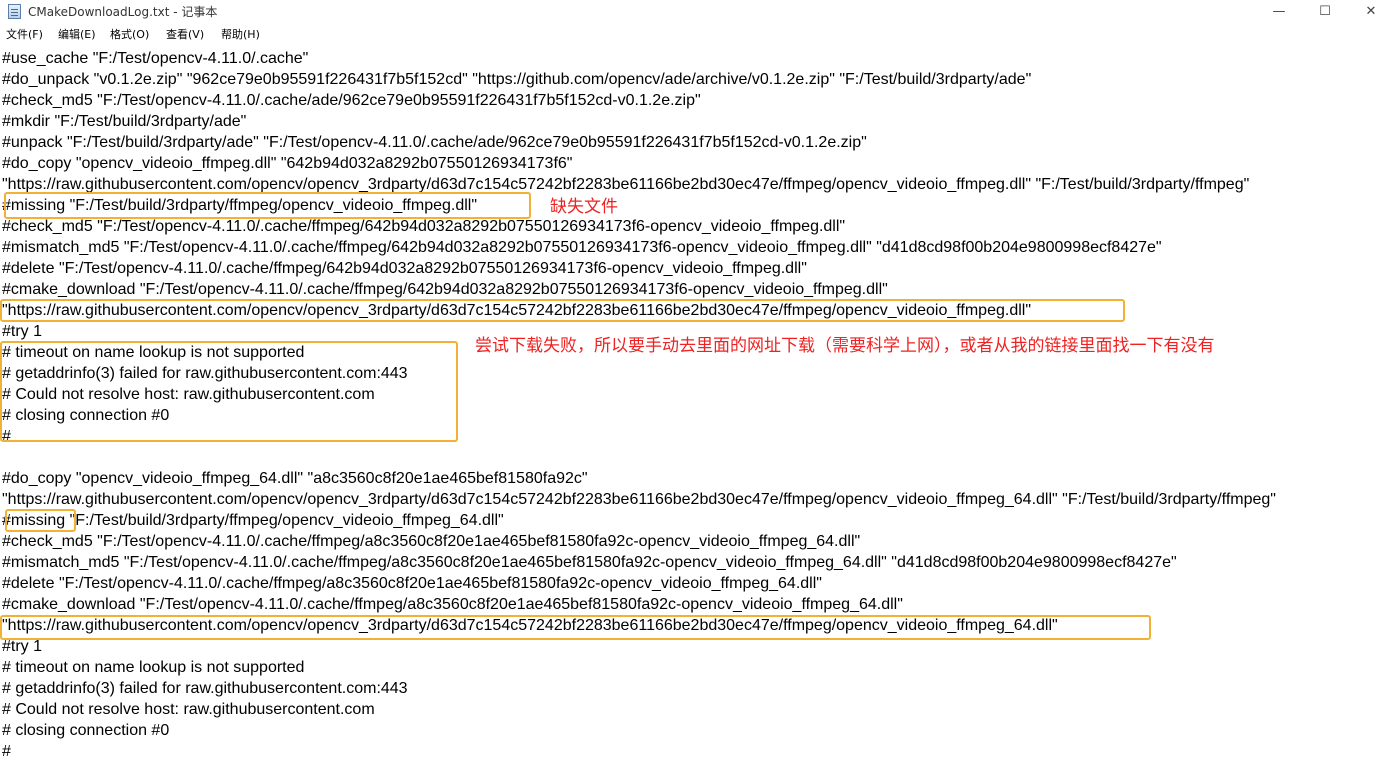  Describe the element at coordinates (124, 121) in the screenshot. I see `log-line: #mkdir "F:/Test/build/3rdparty/ade"` at that location.